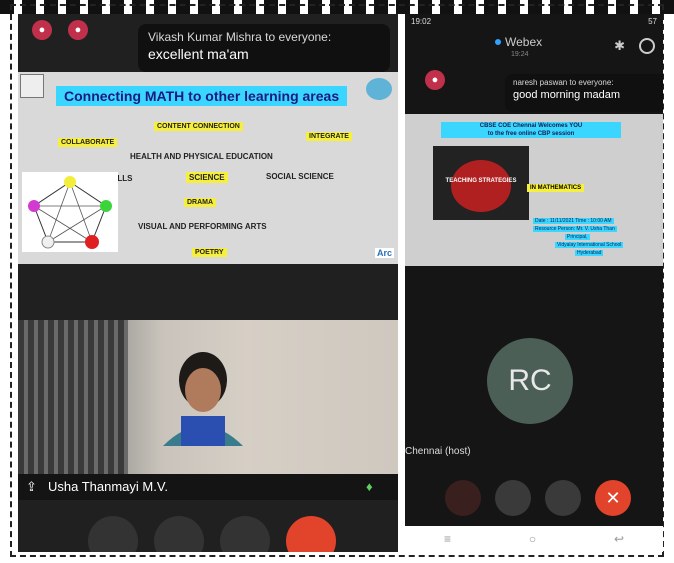 The height and width of the screenshot is (563, 674). I want to click on status-battery: 57, so click(652, 21).